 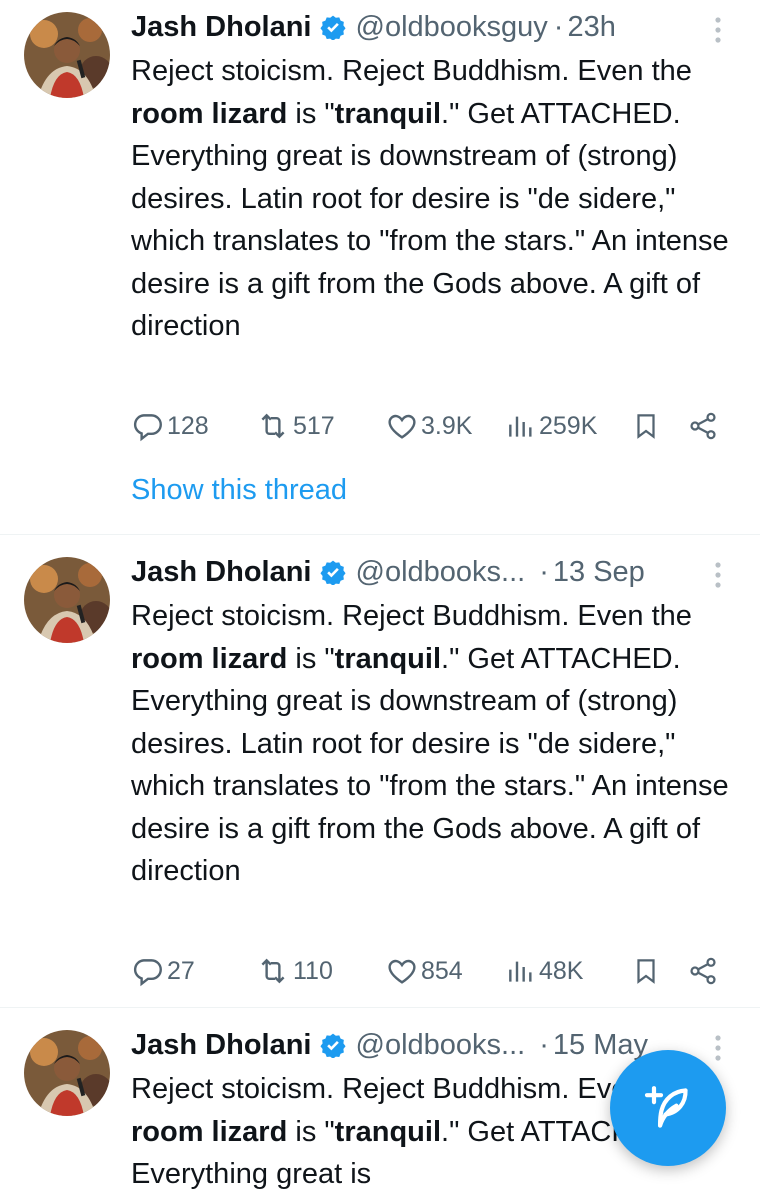 I want to click on repost-count: 517, so click(x=314, y=425).